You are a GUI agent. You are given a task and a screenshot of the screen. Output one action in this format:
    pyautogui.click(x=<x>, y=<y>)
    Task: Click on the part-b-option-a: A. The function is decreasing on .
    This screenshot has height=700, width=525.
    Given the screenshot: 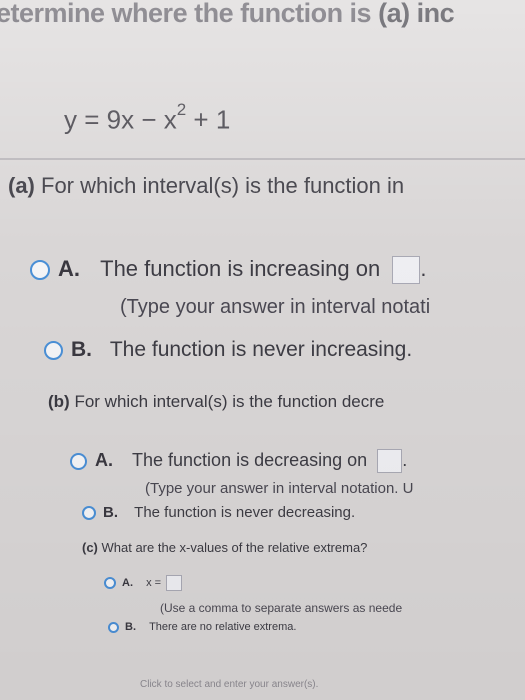 What is the action you would take?
    pyautogui.click(x=238, y=461)
    